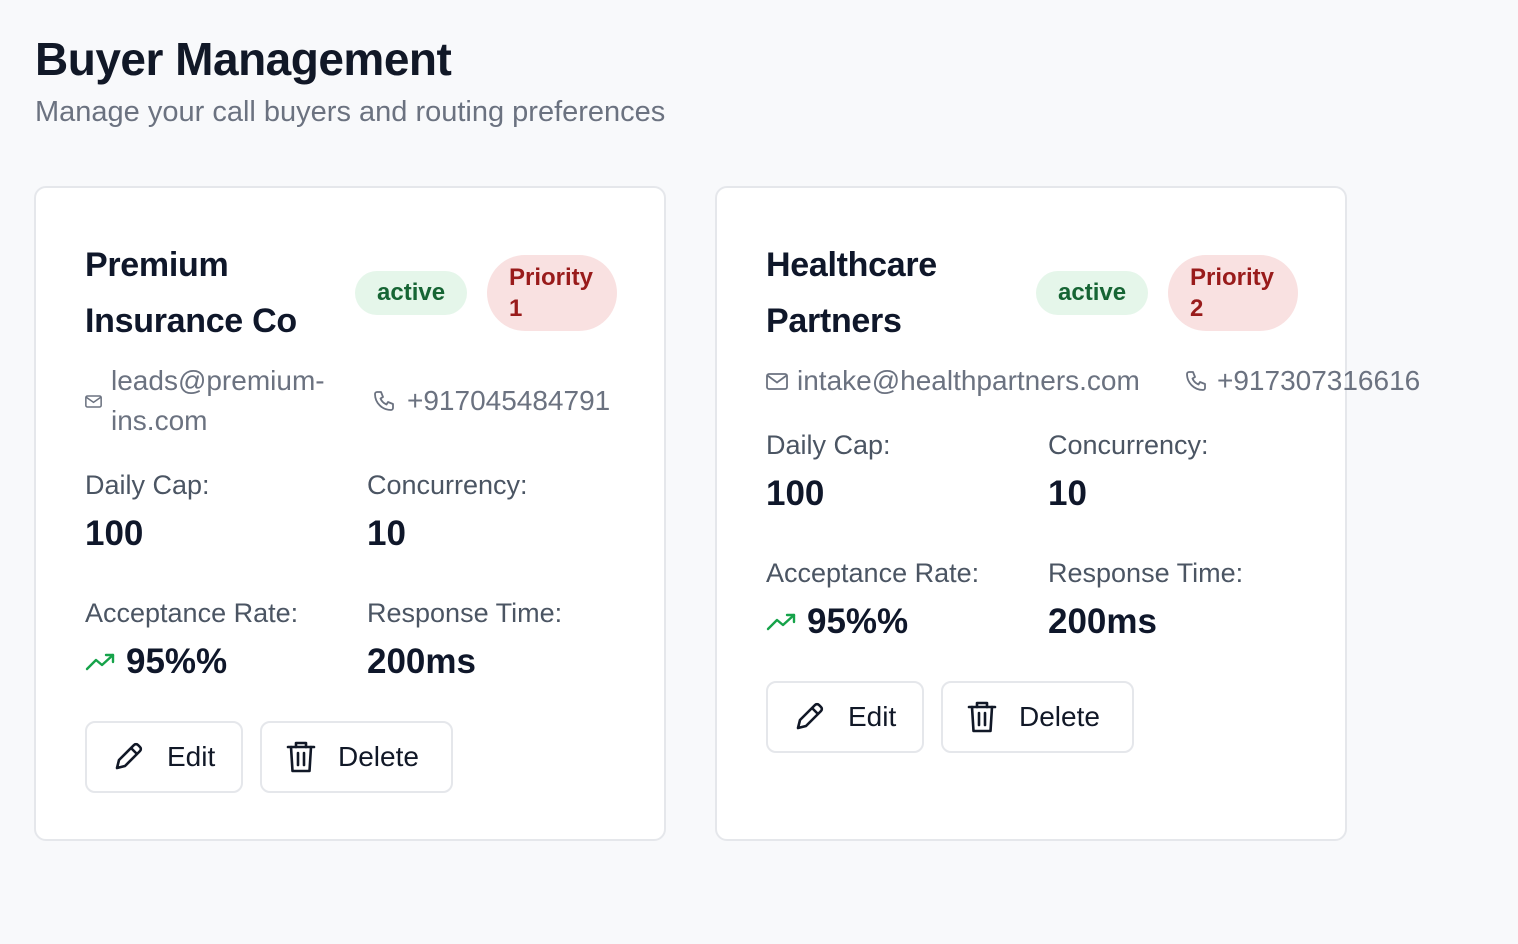  I want to click on priority-badge: Priority 1, so click(552, 293).